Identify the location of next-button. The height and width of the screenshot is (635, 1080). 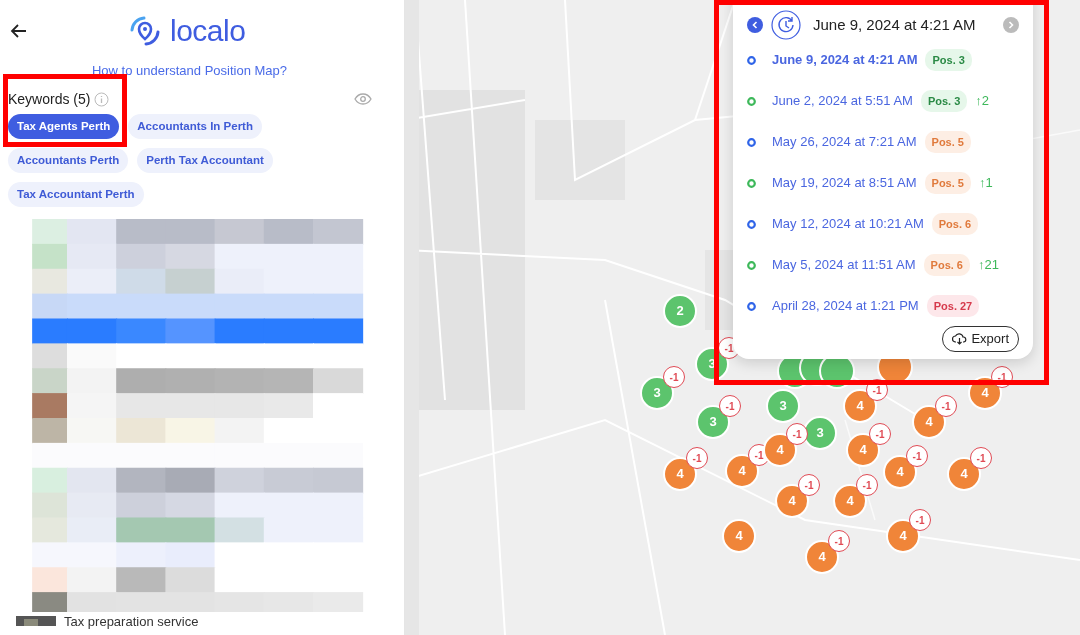
(1011, 25).